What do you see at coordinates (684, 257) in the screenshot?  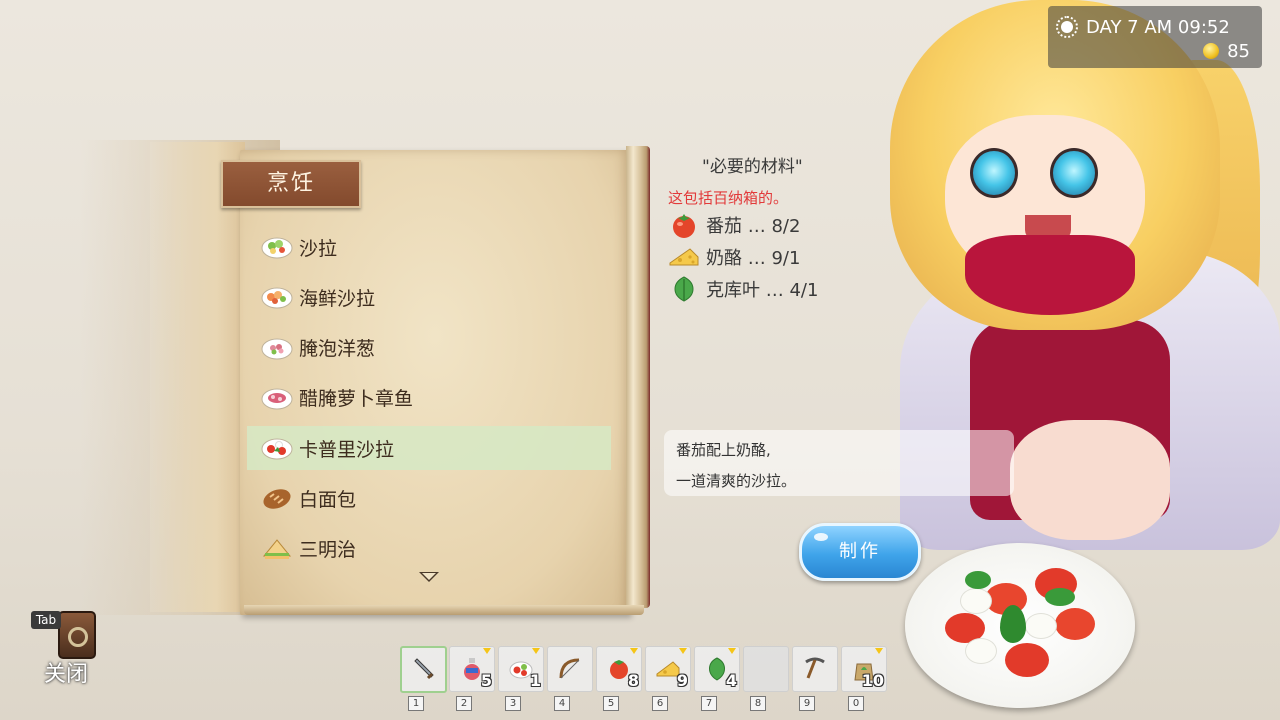 I see `cheese-icon` at bounding box center [684, 257].